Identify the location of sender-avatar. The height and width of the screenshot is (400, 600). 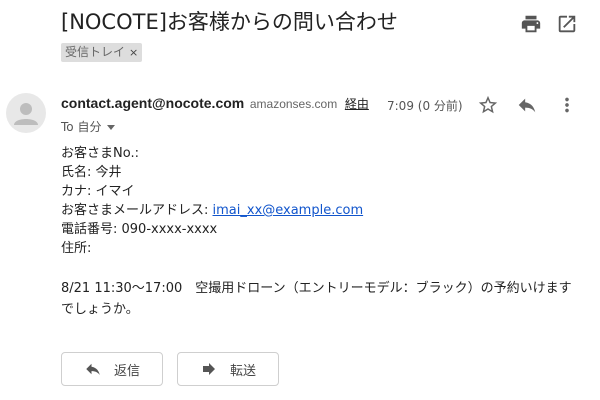
(26, 113).